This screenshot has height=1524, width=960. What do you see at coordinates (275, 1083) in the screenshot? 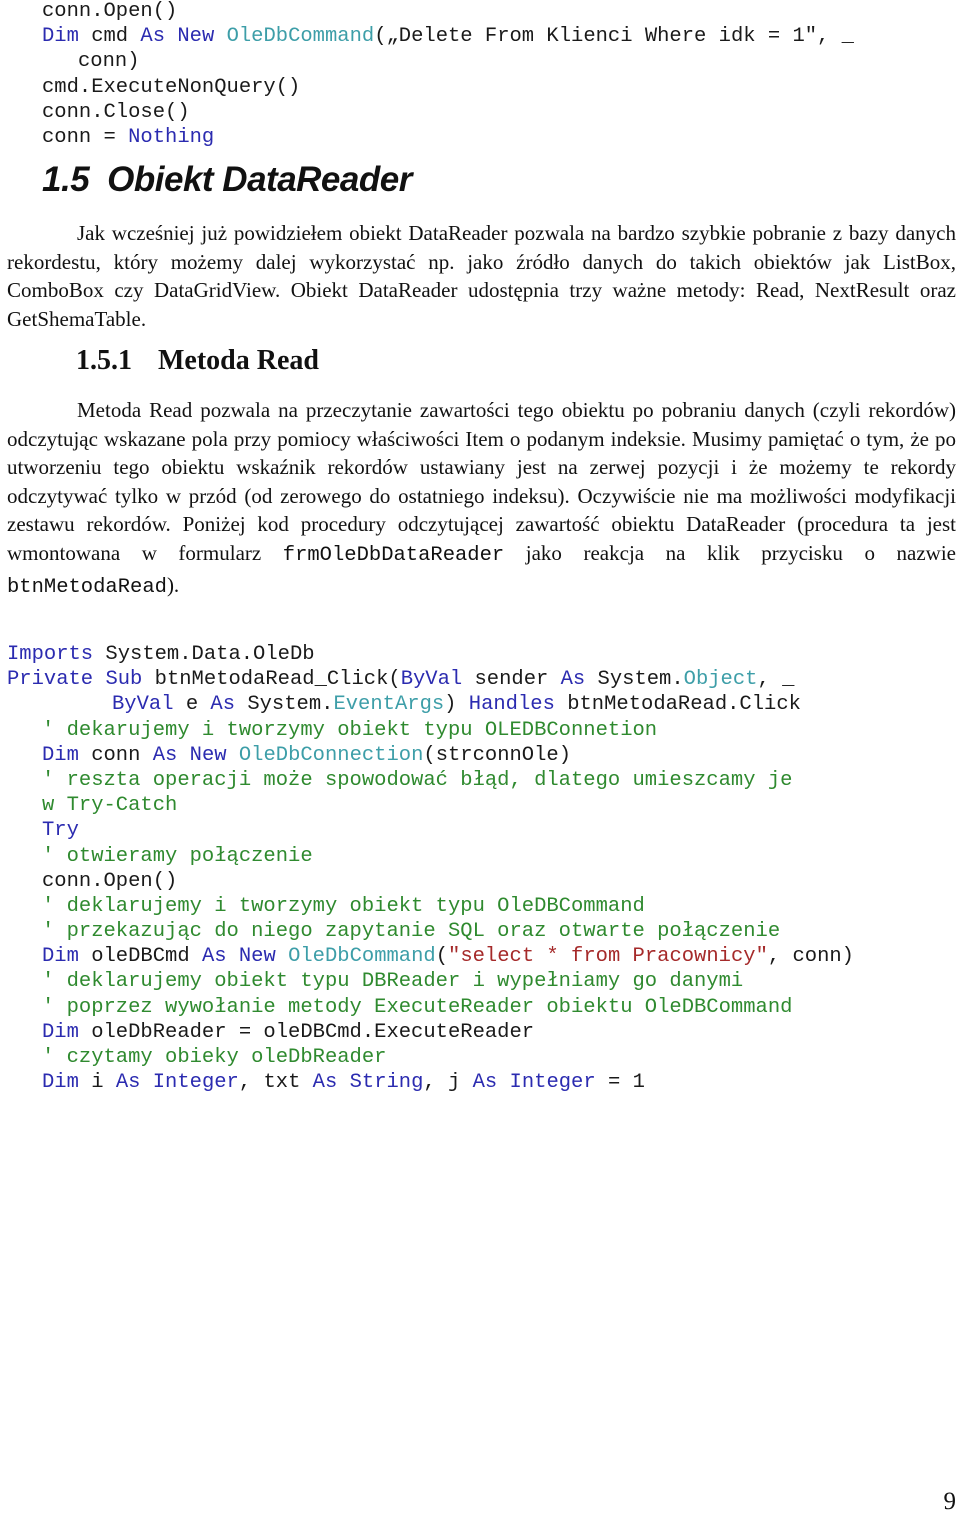
I see `code-text: , txt` at bounding box center [275, 1083].